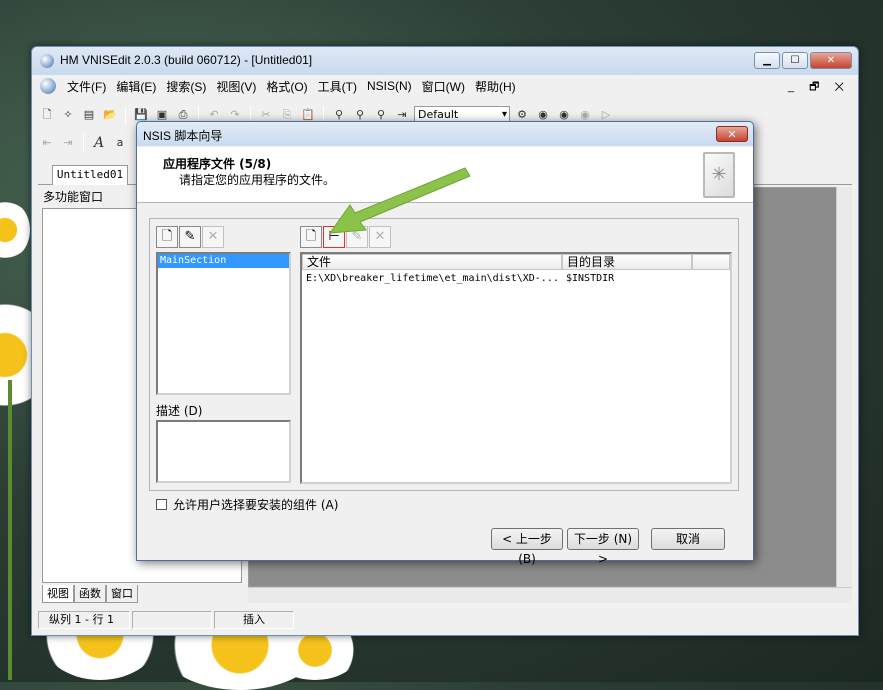 The image size is (883, 690). Describe the element at coordinates (89, 115) in the screenshot. I see `template-icon: ▤` at that location.